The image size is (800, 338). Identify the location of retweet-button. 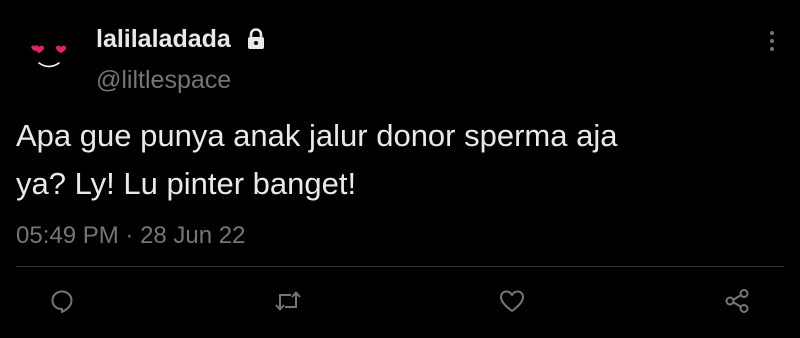
(288, 301).